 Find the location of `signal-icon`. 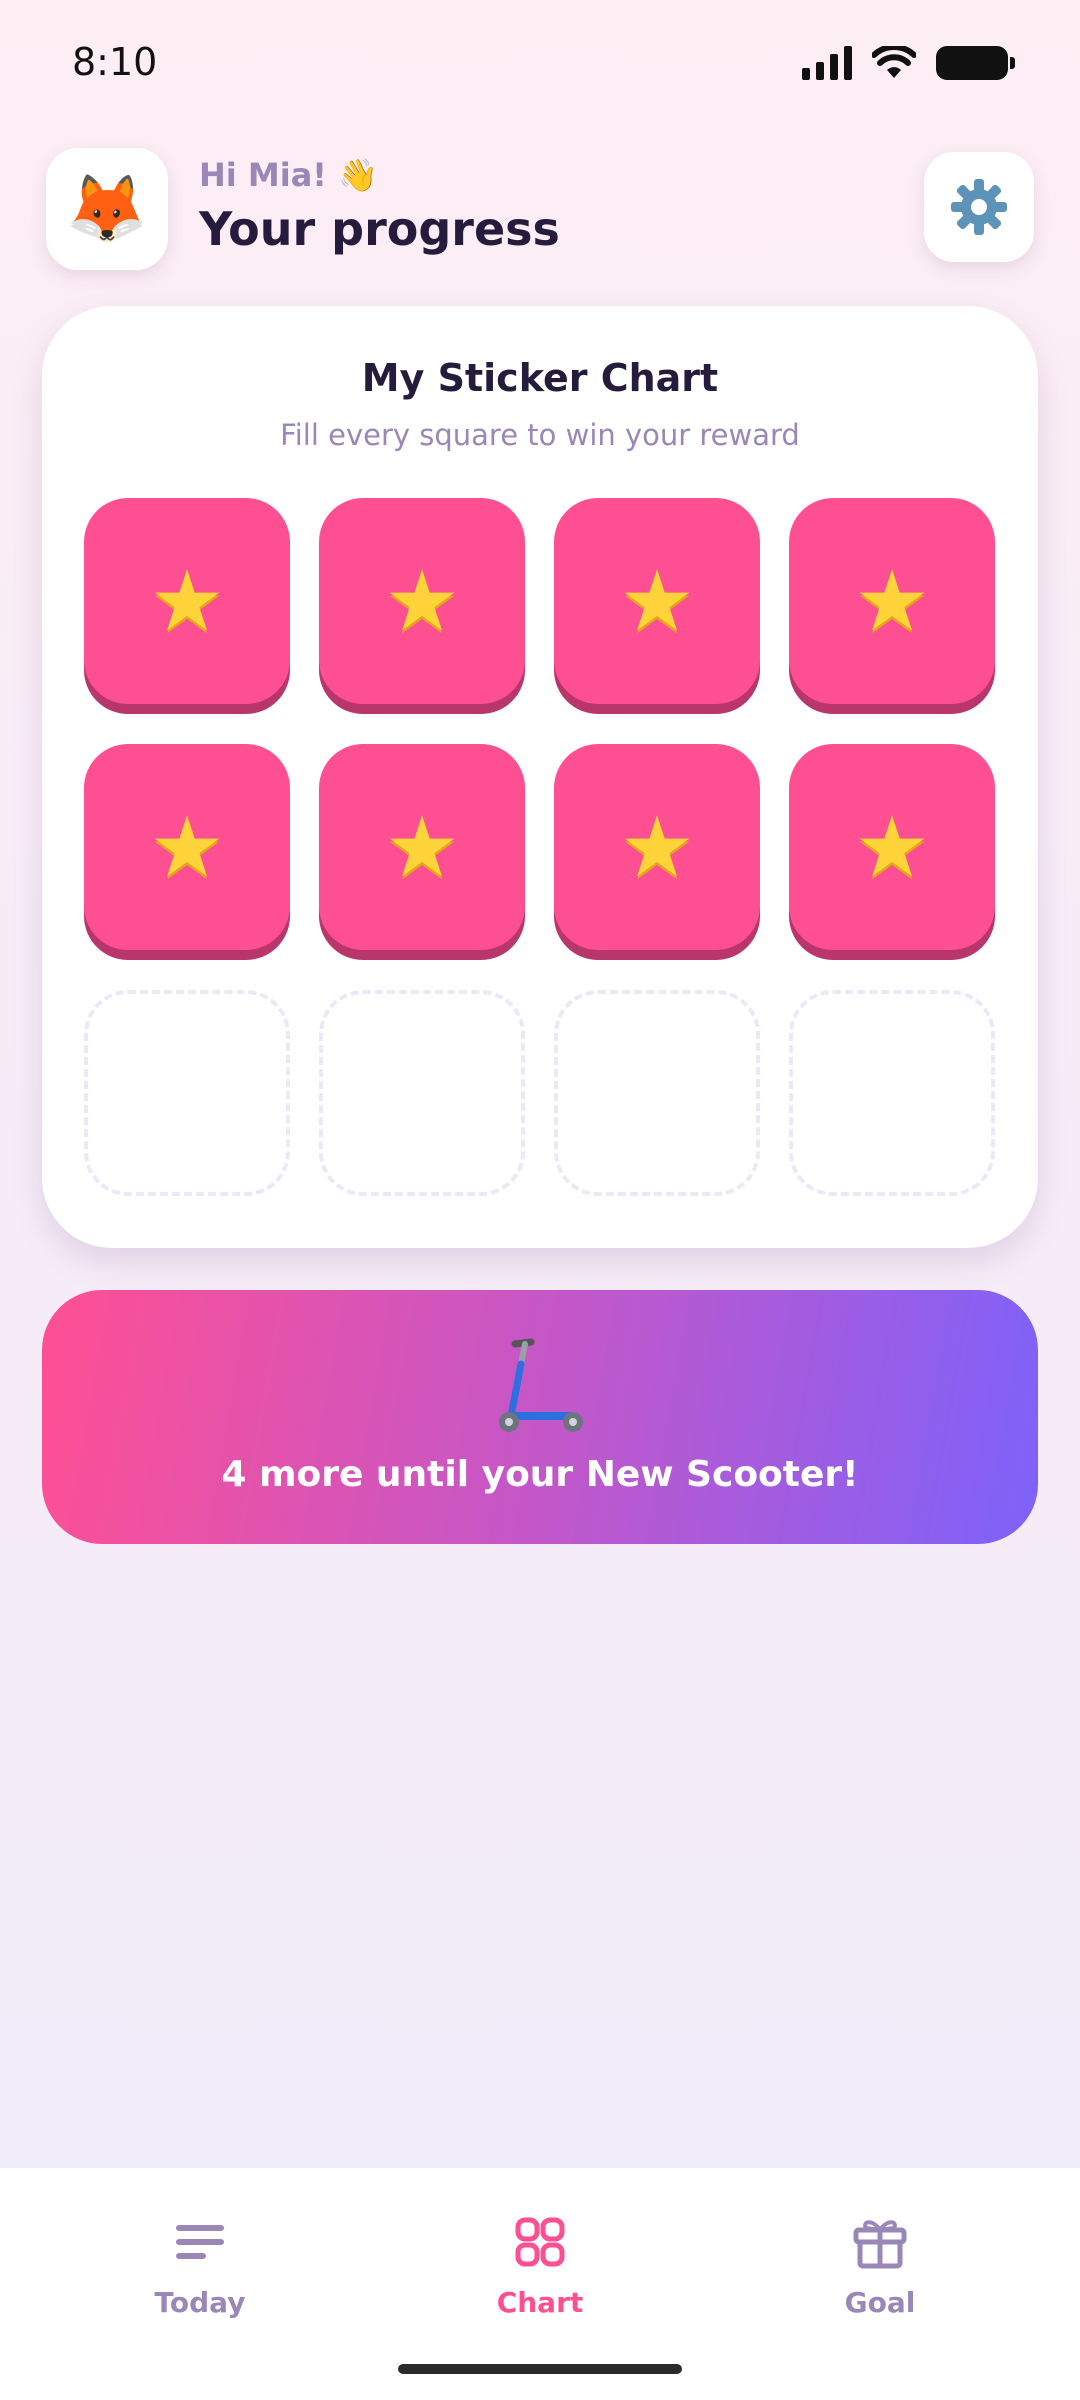

signal-icon is located at coordinates (827, 63).